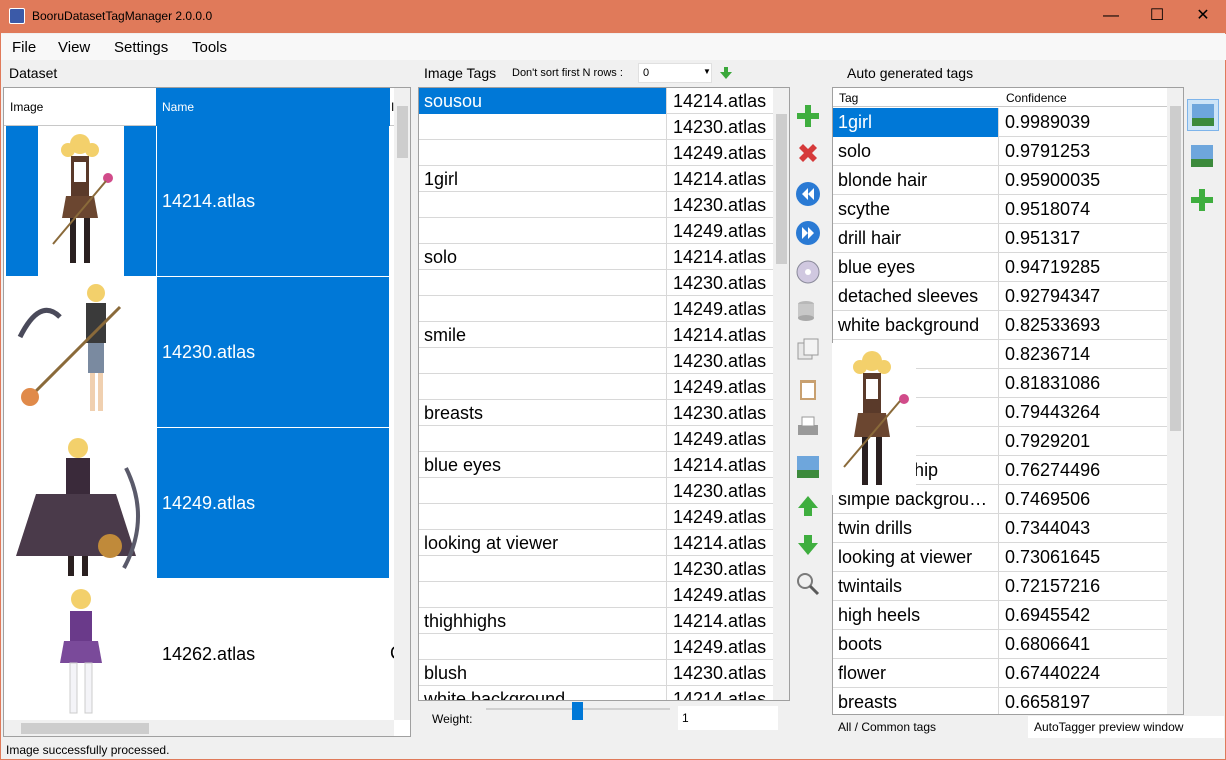  I want to click on dataset-row: 14262.atlas C, so click(203, 654).